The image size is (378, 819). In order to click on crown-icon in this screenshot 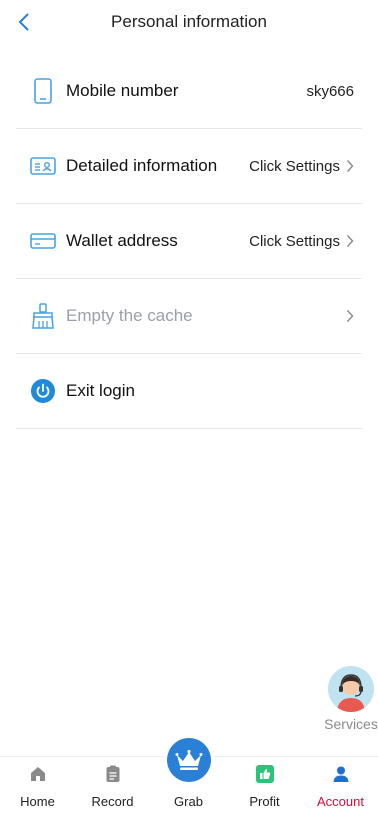, I will do `click(189, 759)`.